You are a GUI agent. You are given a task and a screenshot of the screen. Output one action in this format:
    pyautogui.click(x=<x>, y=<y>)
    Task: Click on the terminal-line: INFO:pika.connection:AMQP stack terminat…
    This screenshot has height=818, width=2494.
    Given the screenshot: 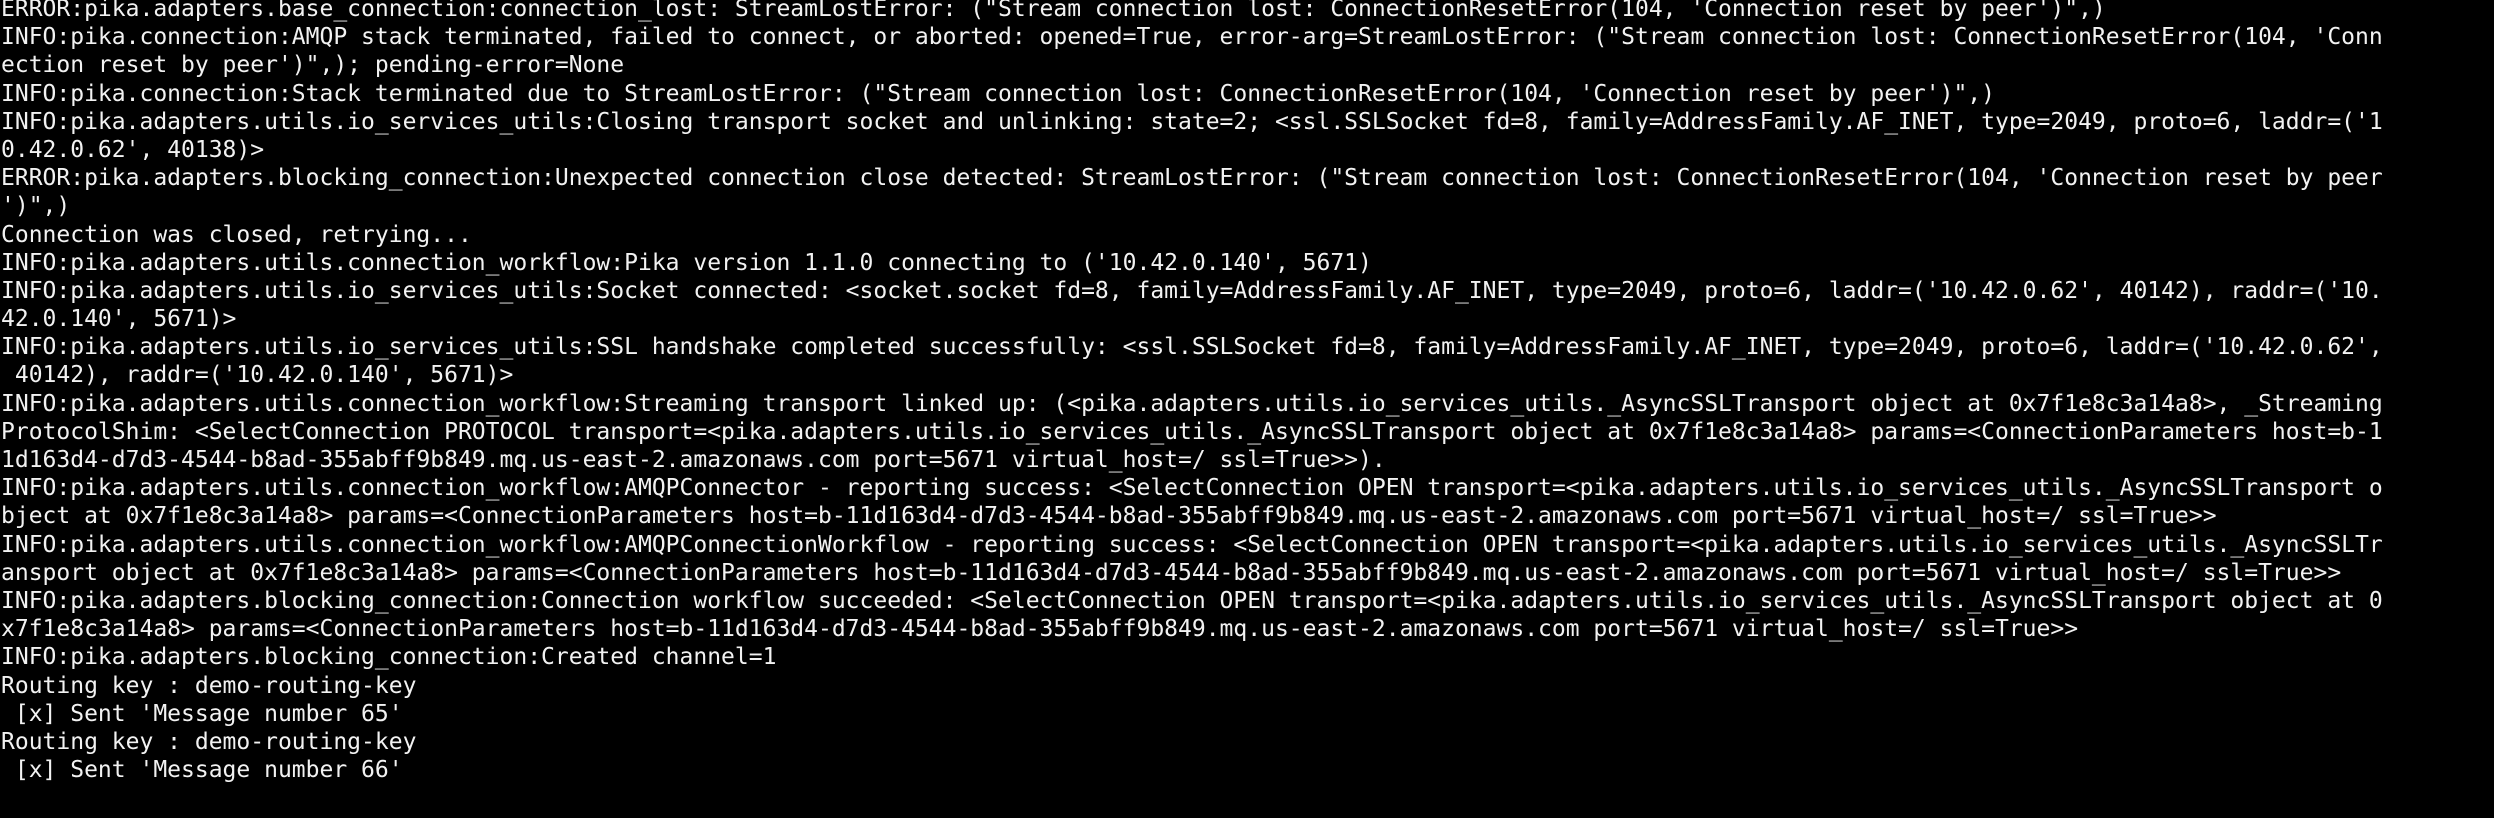 What is the action you would take?
    pyautogui.click(x=1192, y=37)
    